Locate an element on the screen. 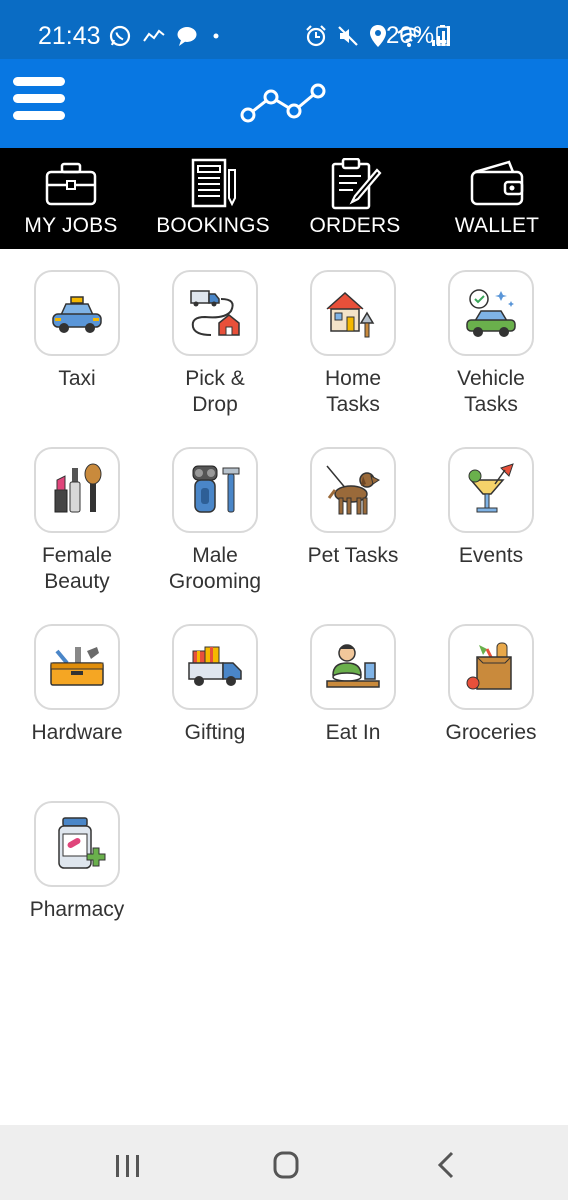  app-bar is located at coordinates (284, 103).